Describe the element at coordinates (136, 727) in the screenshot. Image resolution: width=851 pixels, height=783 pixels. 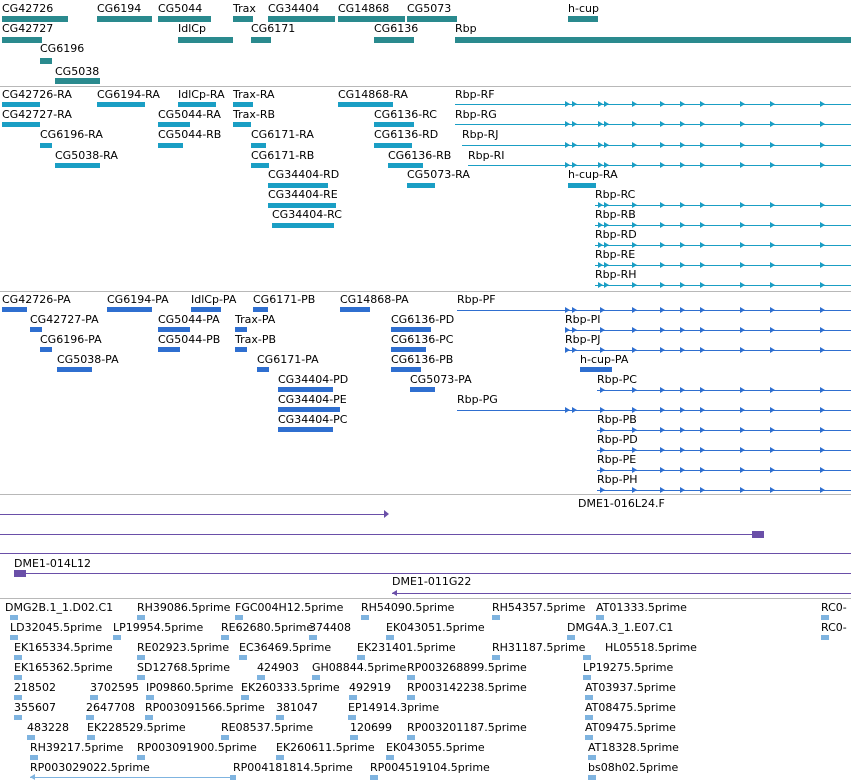
I see `feature-label: EK228529.5prime` at that location.